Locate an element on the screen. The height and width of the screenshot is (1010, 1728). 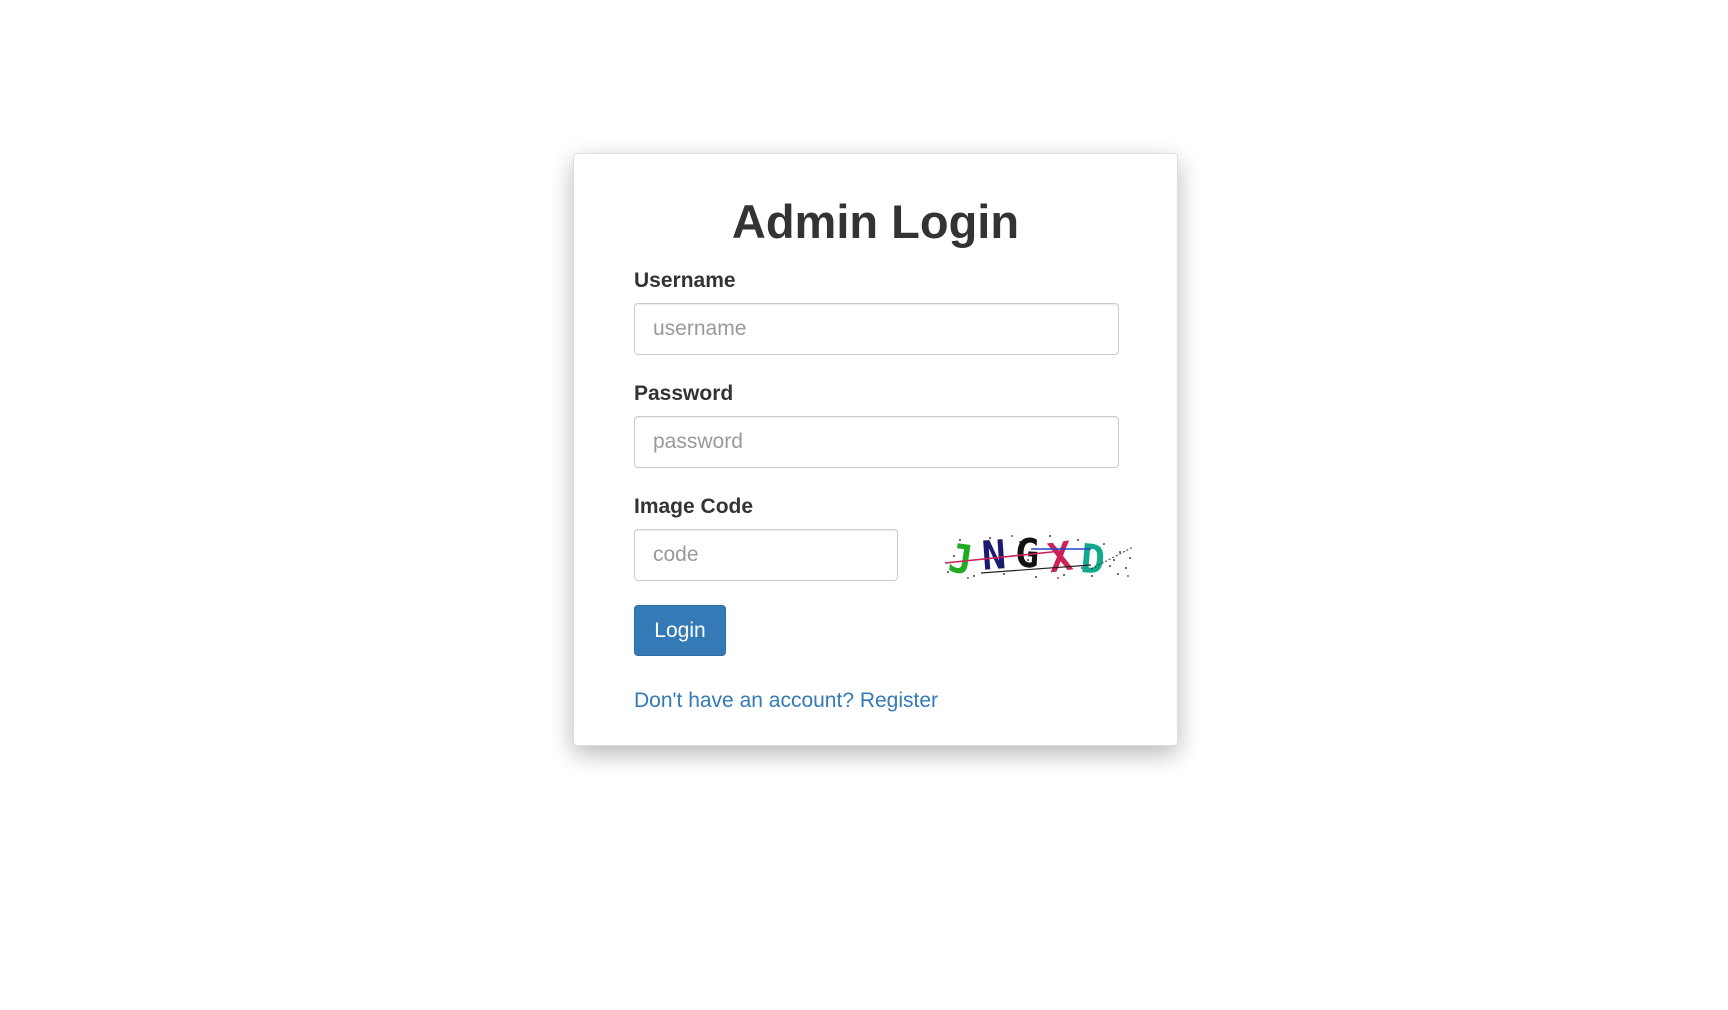
password-label: Password is located at coordinates (684, 393).